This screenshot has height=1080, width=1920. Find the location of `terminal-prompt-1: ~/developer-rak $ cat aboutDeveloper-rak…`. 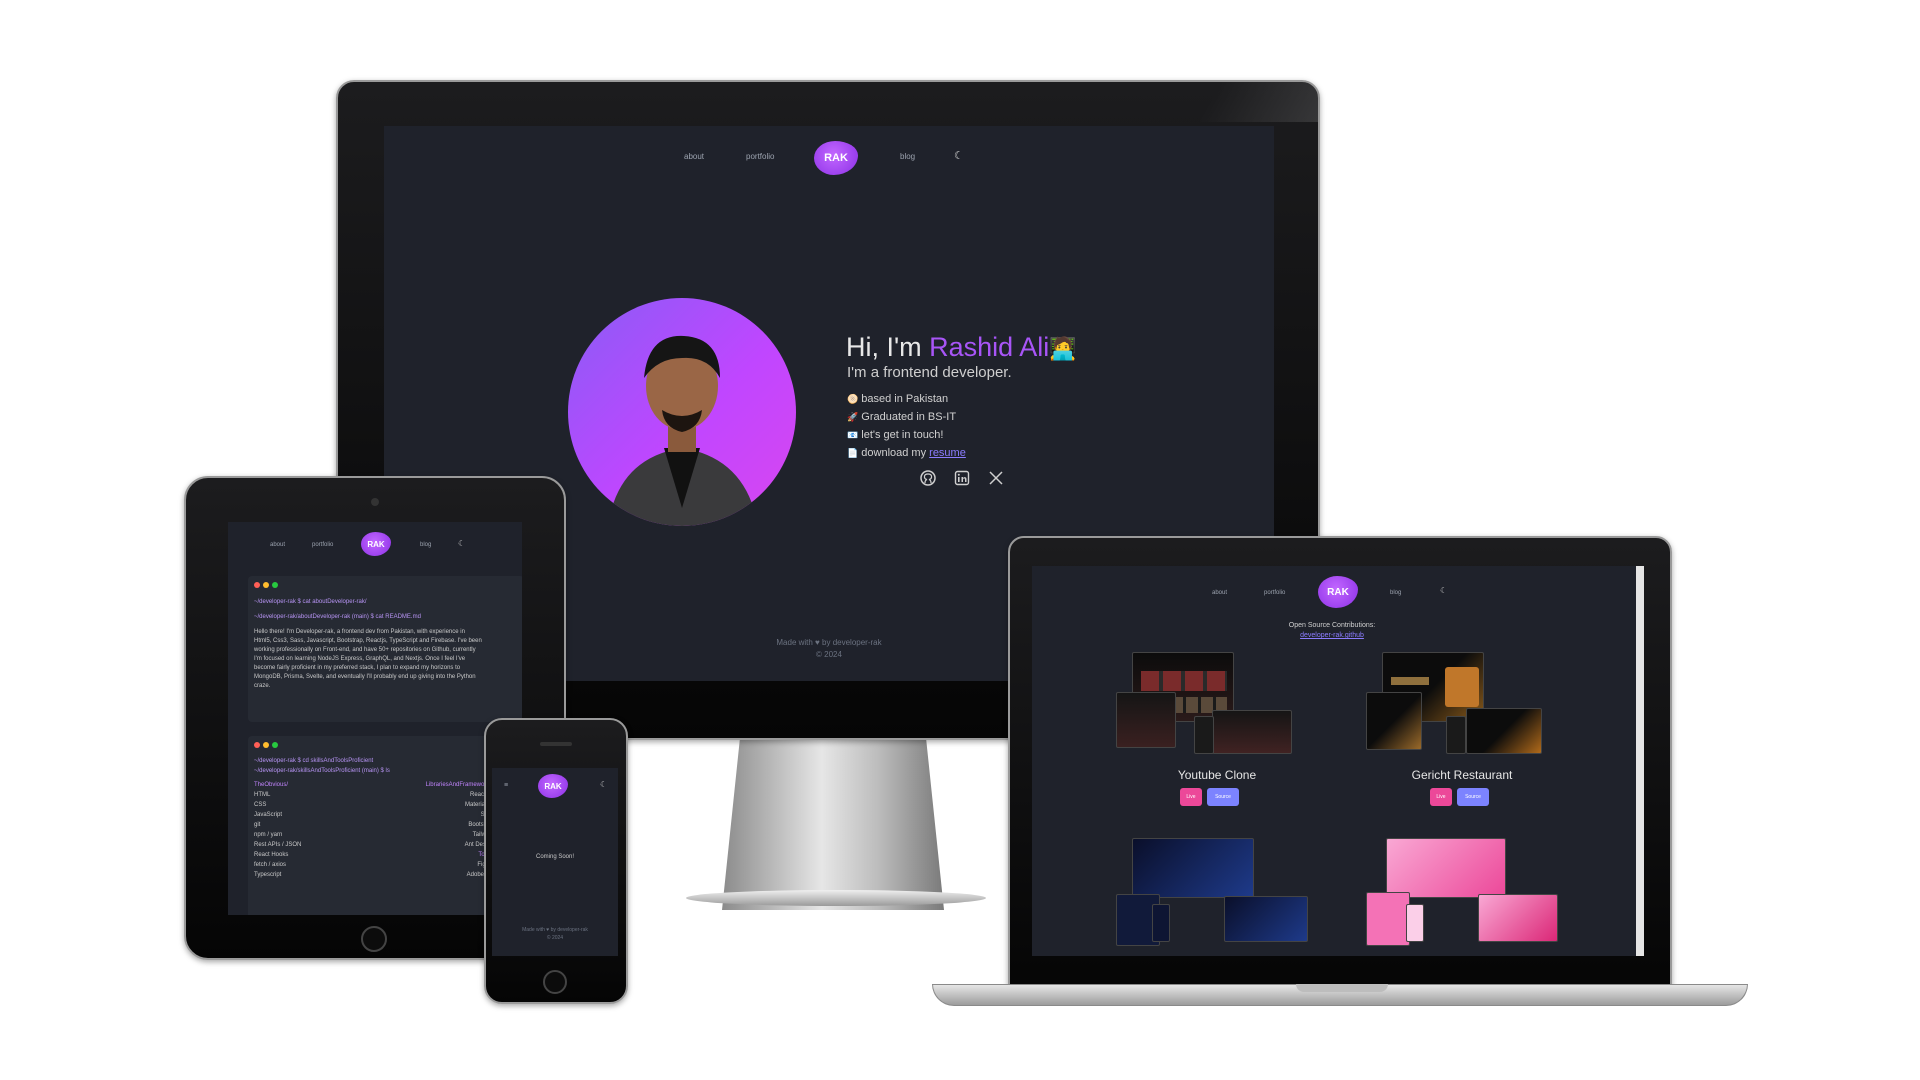

terminal-prompt-1: ~/developer-rak $ cat aboutDeveloper-rak… is located at coordinates (310, 602).